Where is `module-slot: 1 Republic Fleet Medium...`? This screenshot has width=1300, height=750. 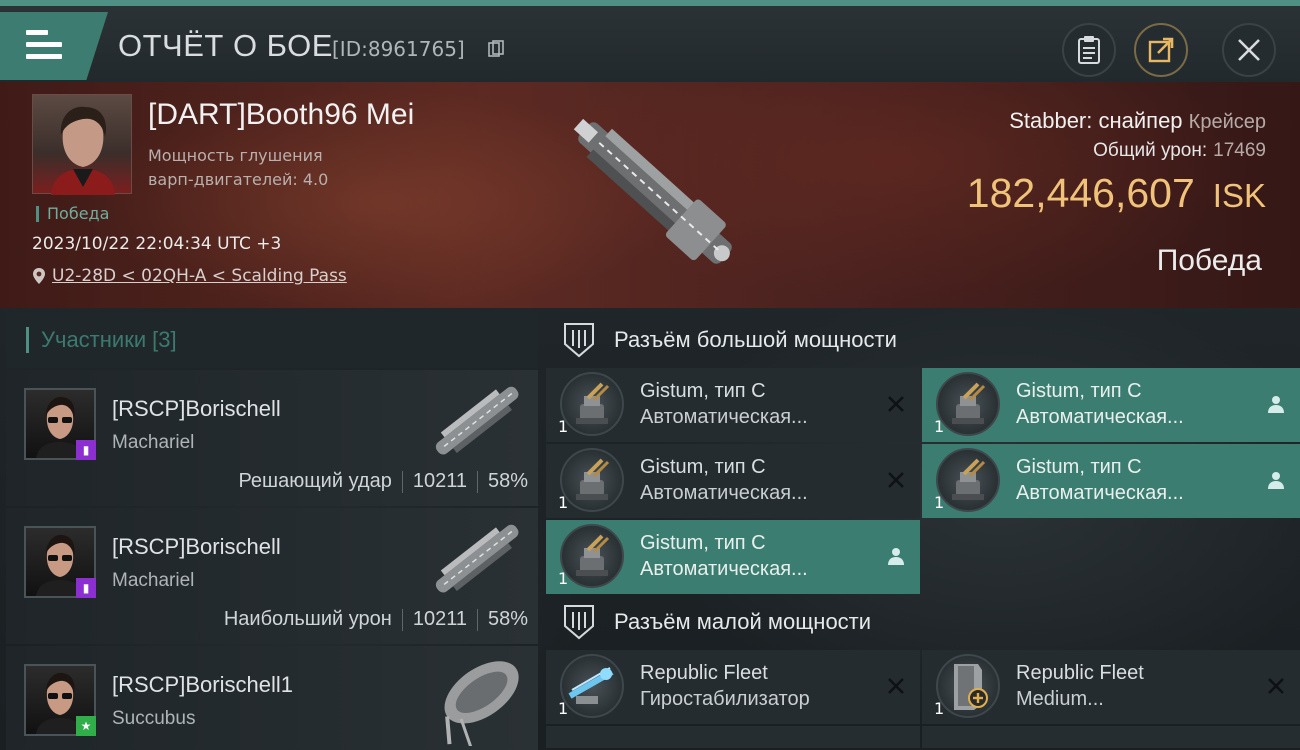
module-slot: 1 Republic Fleet Medium... is located at coordinates (1111, 687).